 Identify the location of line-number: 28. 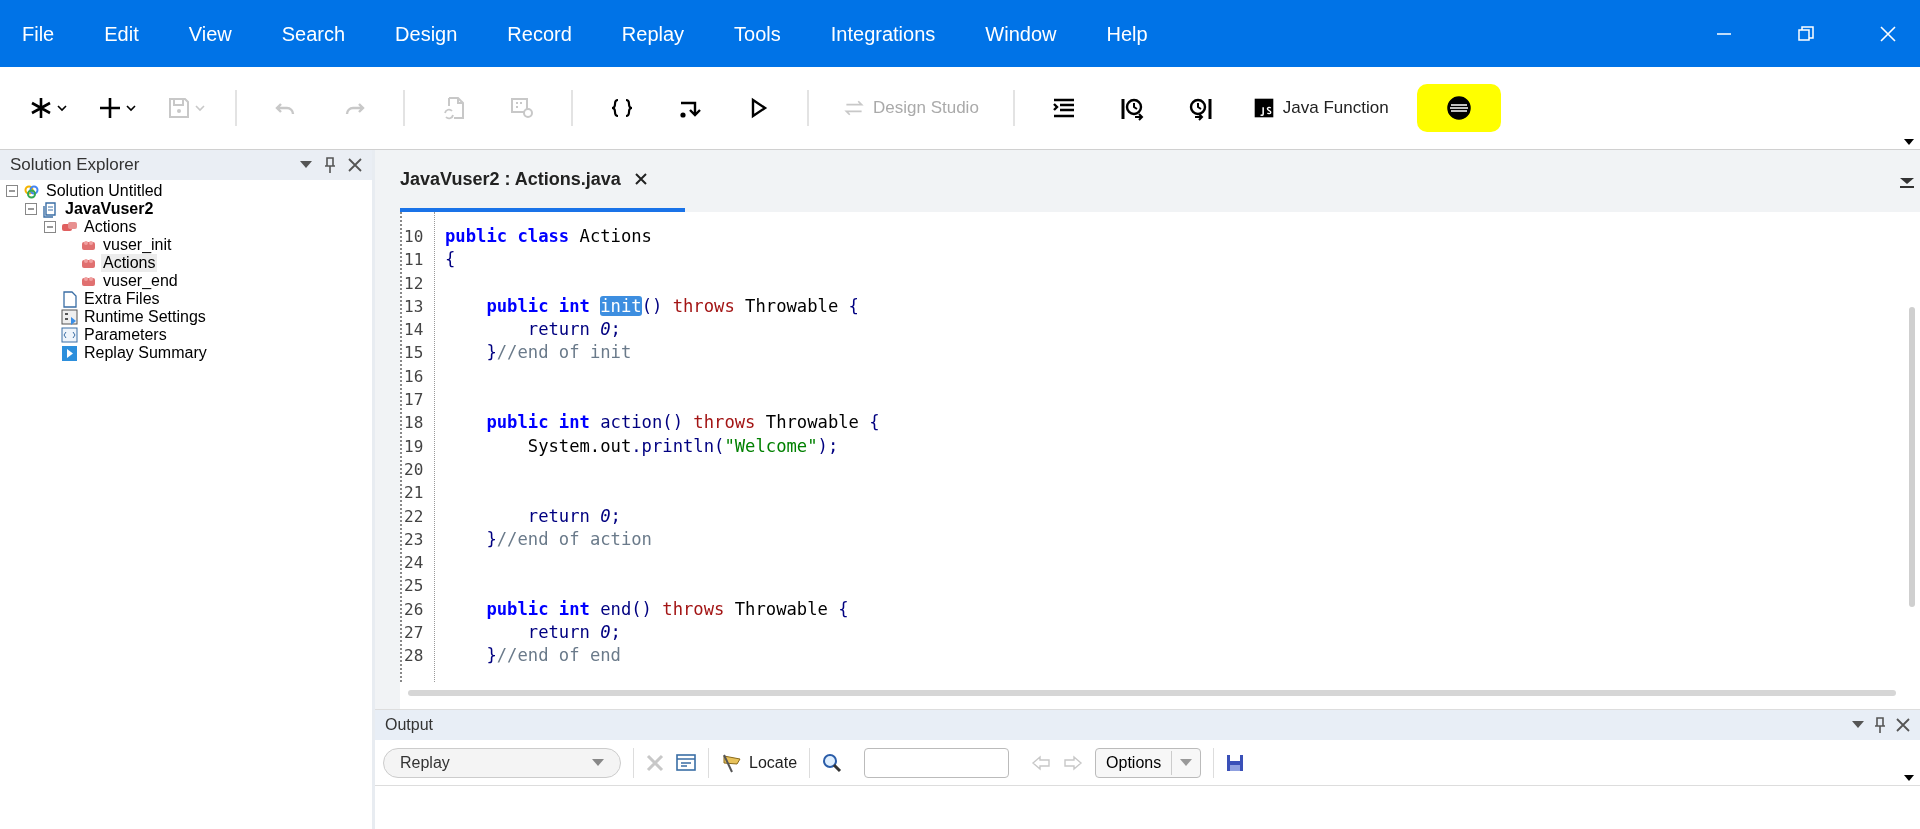
(414, 656).